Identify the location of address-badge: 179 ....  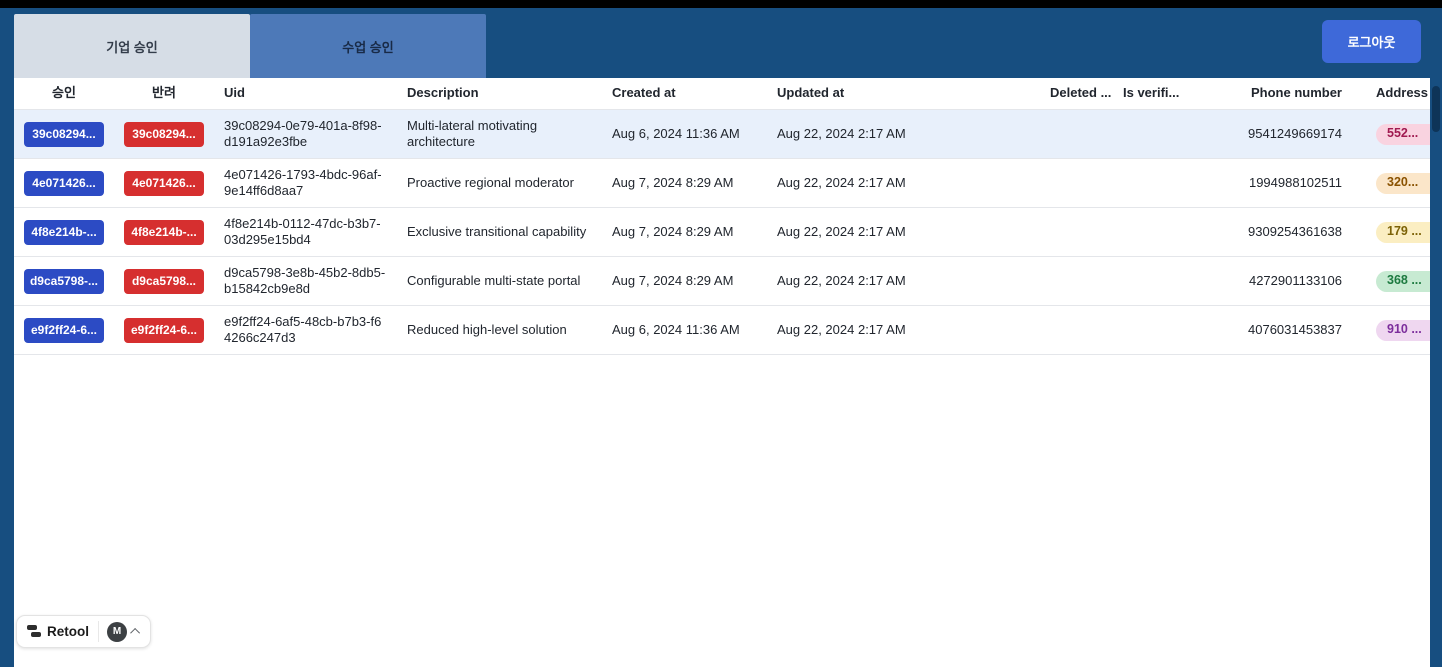
(1403, 232).